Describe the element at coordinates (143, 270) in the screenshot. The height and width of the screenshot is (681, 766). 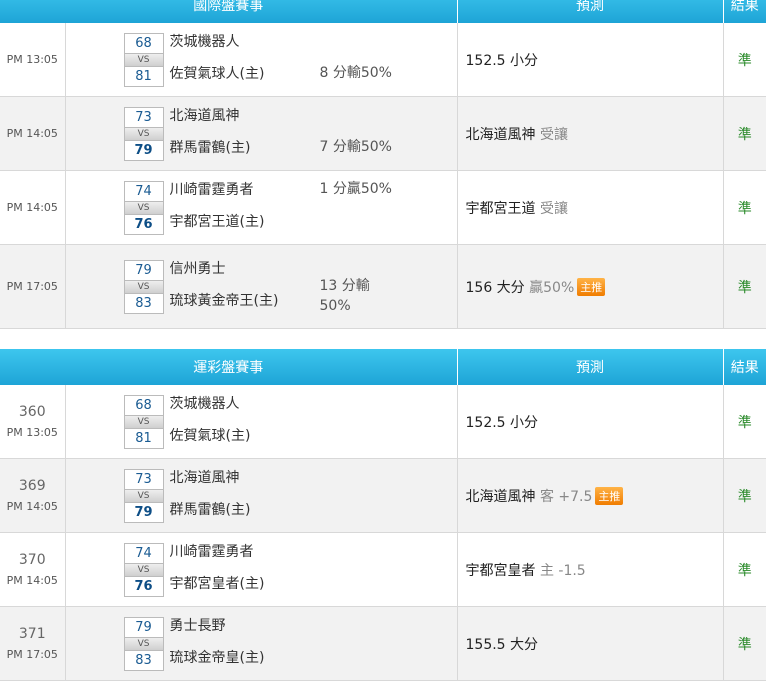
I see `away-score: 79` at that location.